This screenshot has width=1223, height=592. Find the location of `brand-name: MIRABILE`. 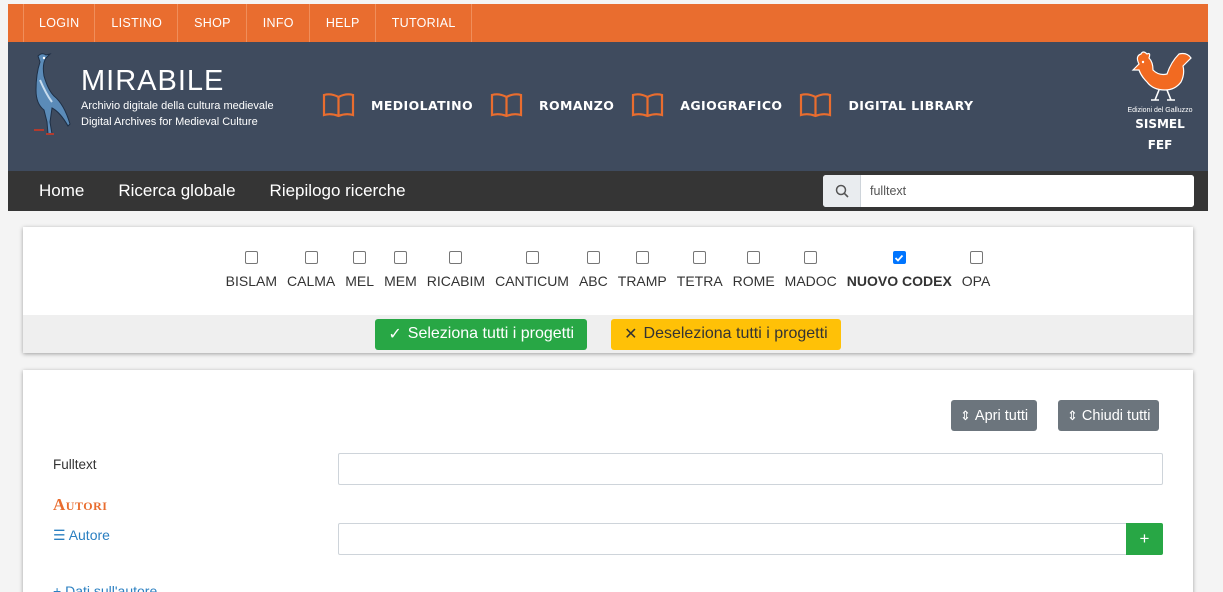

brand-name: MIRABILE is located at coordinates (177, 81).